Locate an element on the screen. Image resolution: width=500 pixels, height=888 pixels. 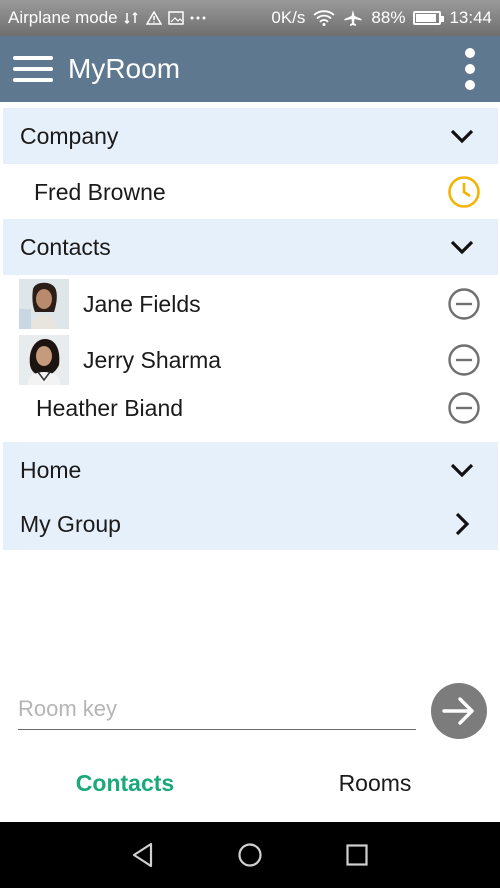
arrow-right-icon is located at coordinates (458, 711).